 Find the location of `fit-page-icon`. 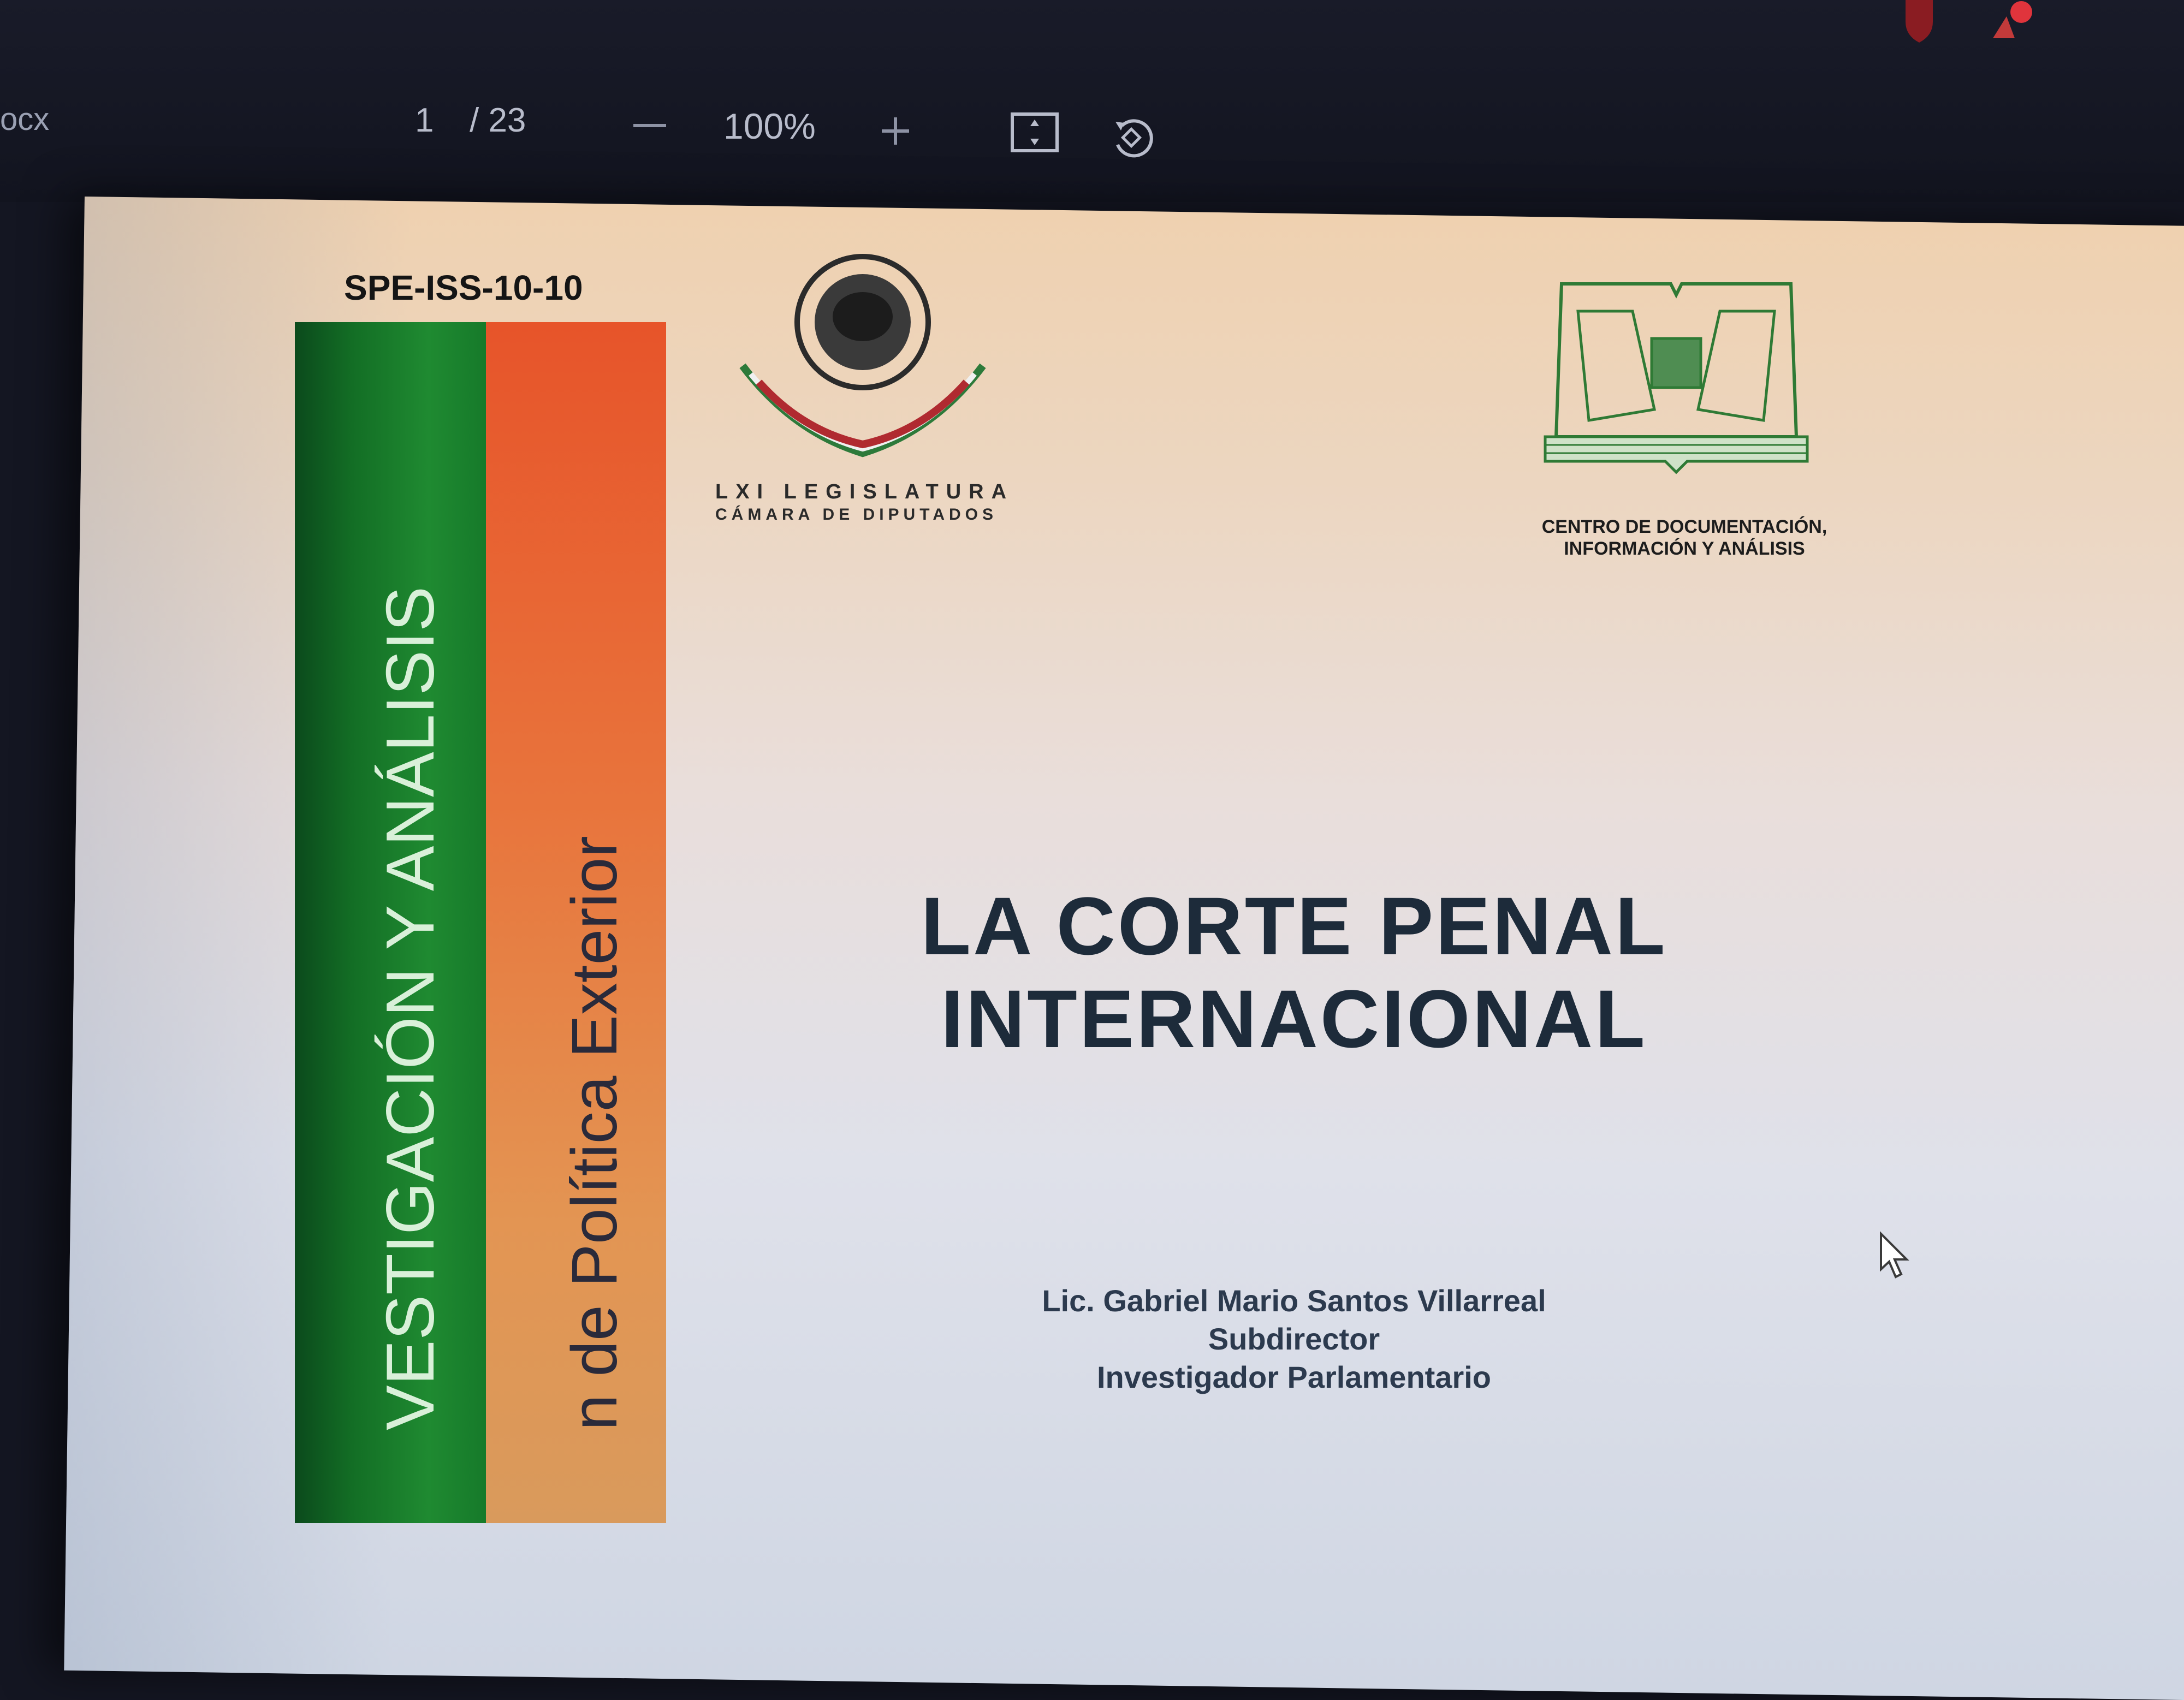

fit-page-icon is located at coordinates (1035, 132).